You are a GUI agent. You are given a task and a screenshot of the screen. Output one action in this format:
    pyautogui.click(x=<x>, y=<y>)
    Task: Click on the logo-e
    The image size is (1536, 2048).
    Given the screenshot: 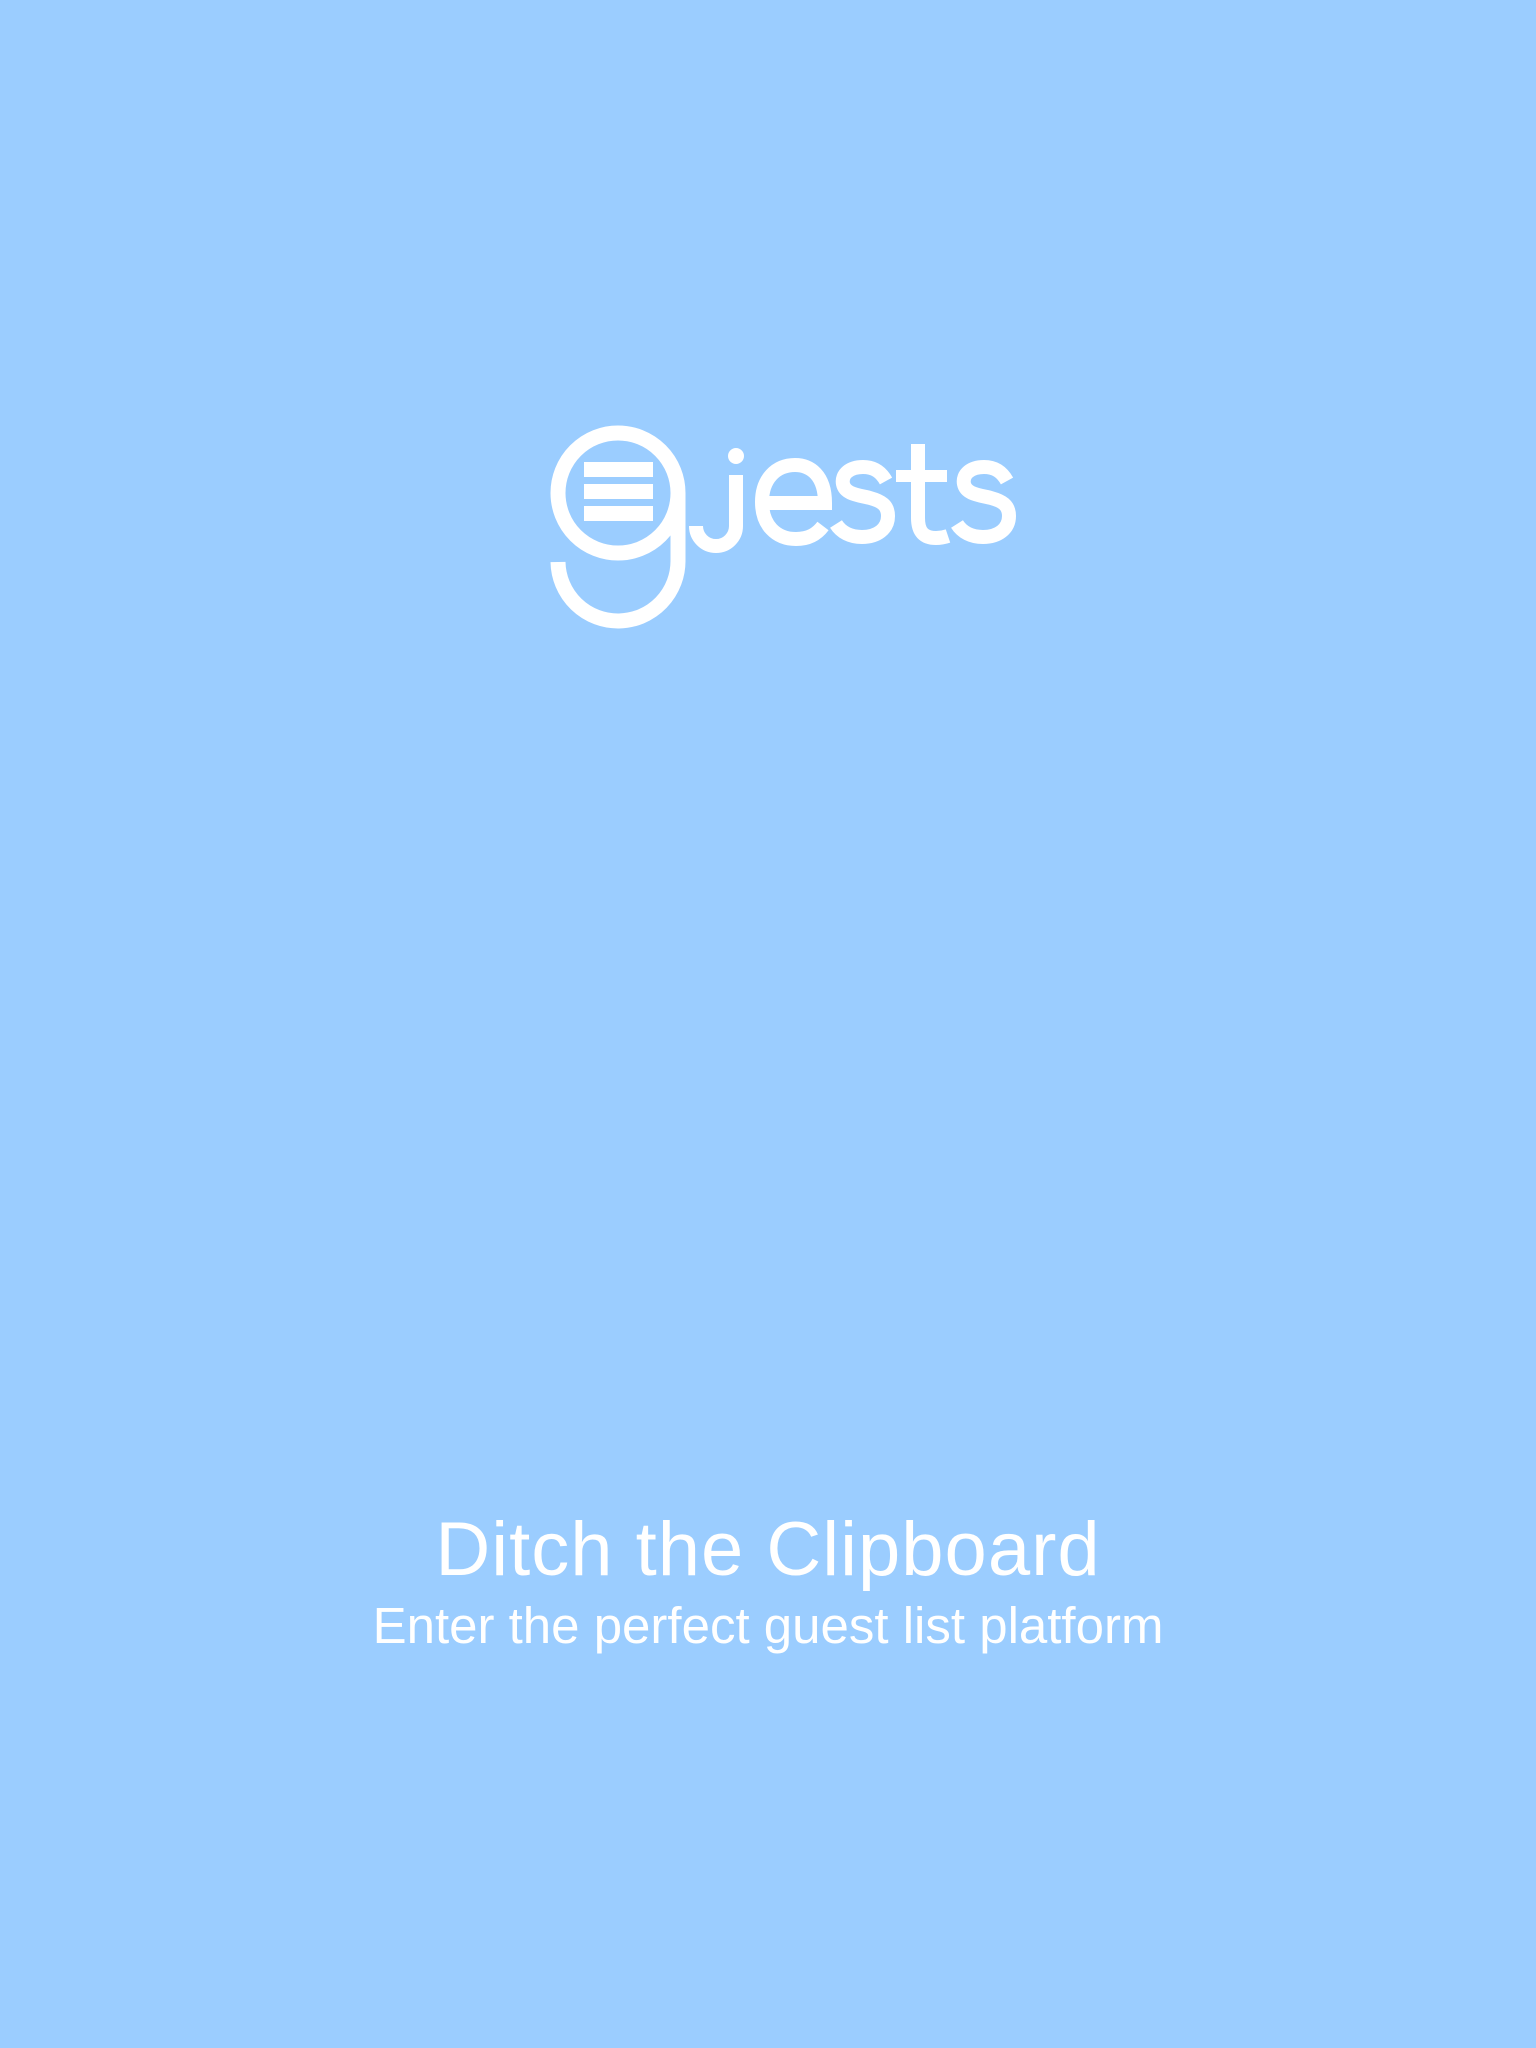 What is the action you would take?
    pyautogui.click(x=793, y=502)
    